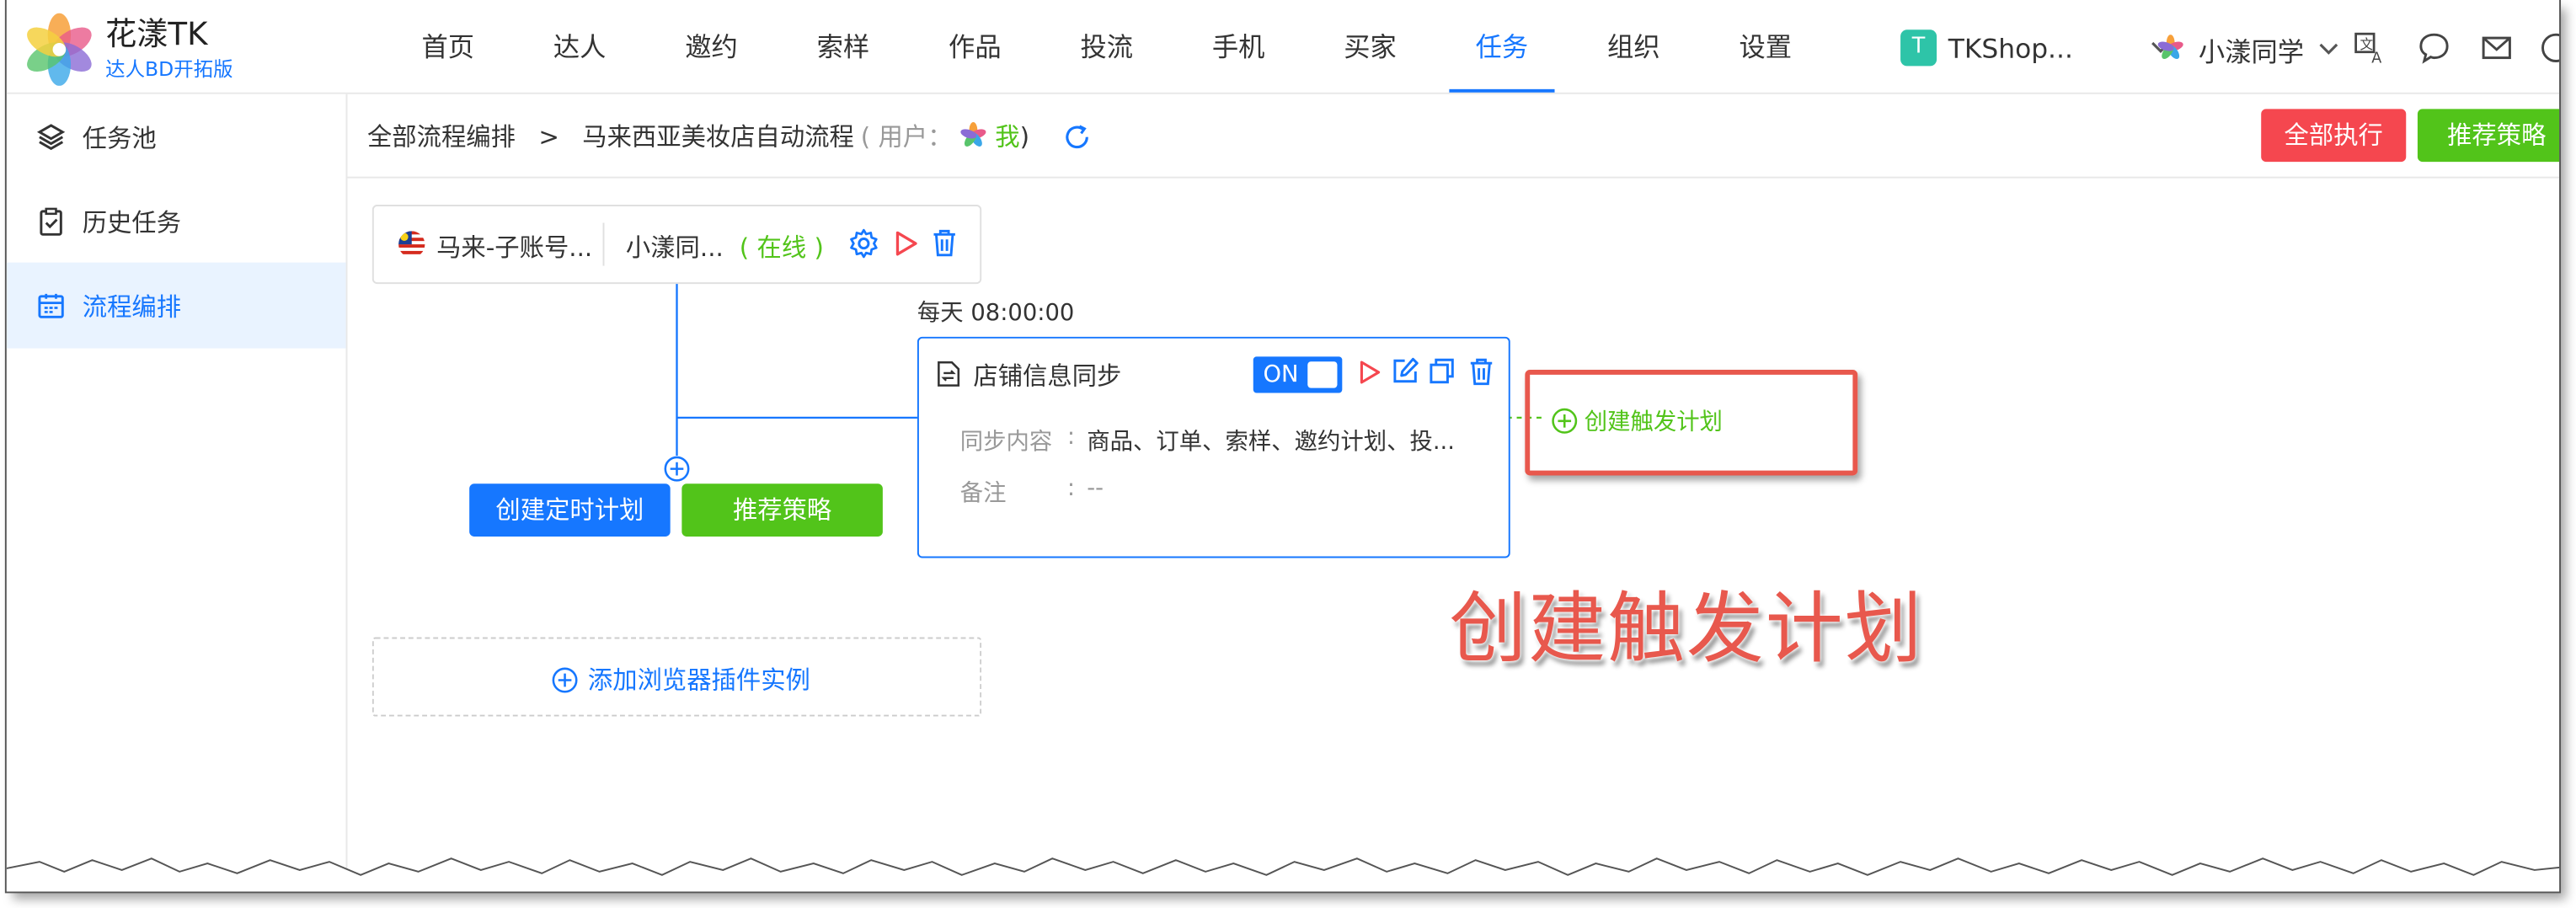 The image size is (2576, 908). Describe the element at coordinates (1071, 488) in the screenshot. I see `note-colon: :` at that location.